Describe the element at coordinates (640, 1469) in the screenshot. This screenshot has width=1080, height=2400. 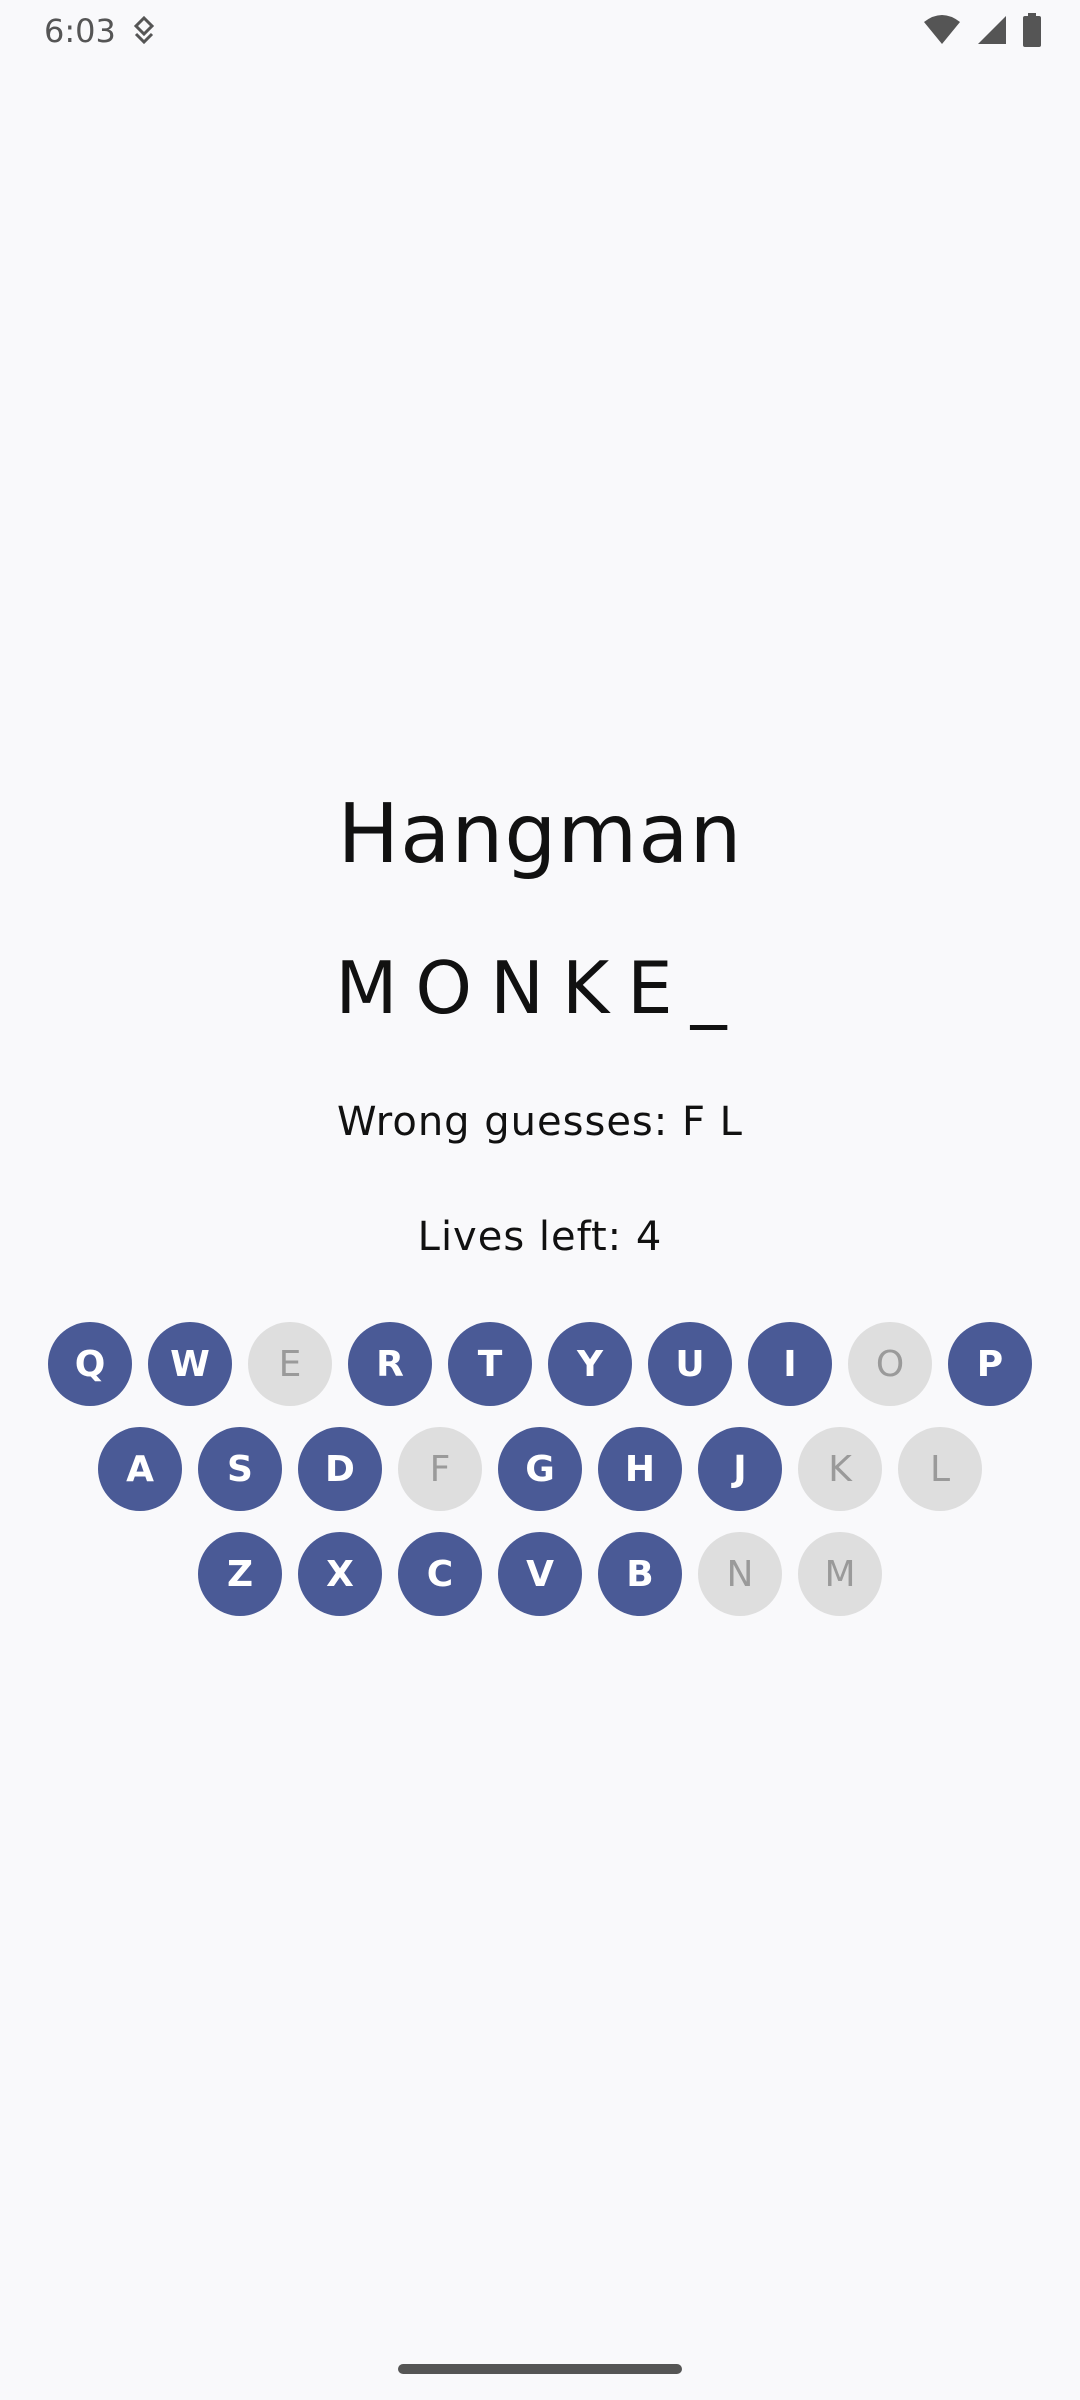
I see `key-h: H` at that location.